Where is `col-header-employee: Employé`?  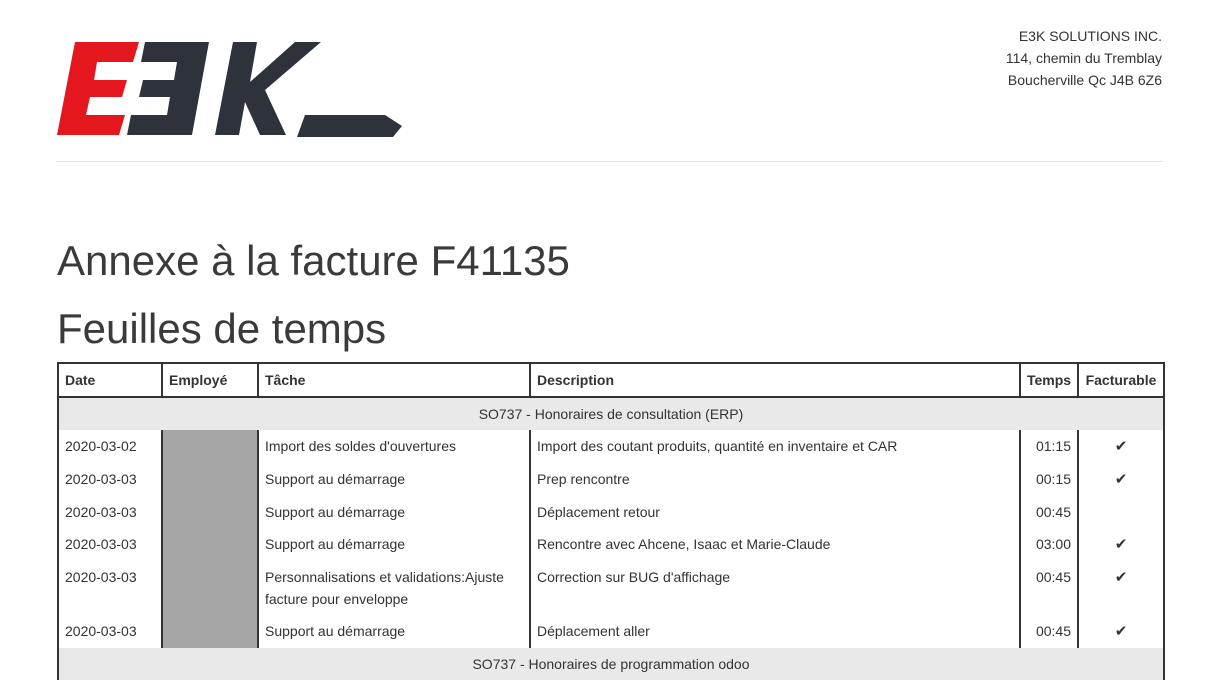 col-header-employee: Employé is located at coordinates (210, 380).